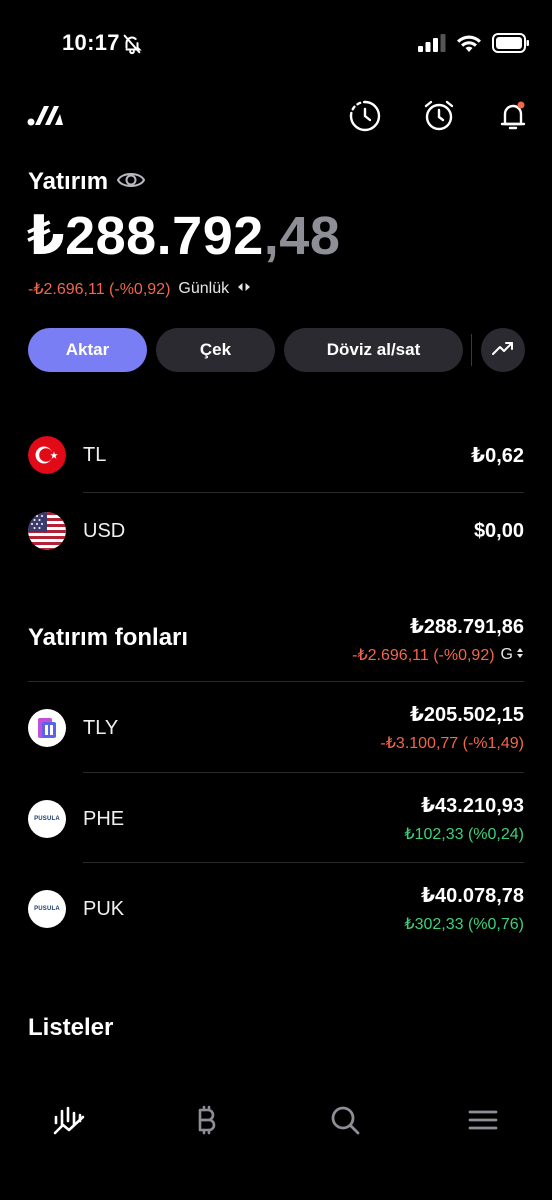  I want to click on swap-arrows-icon, so click(244, 289).